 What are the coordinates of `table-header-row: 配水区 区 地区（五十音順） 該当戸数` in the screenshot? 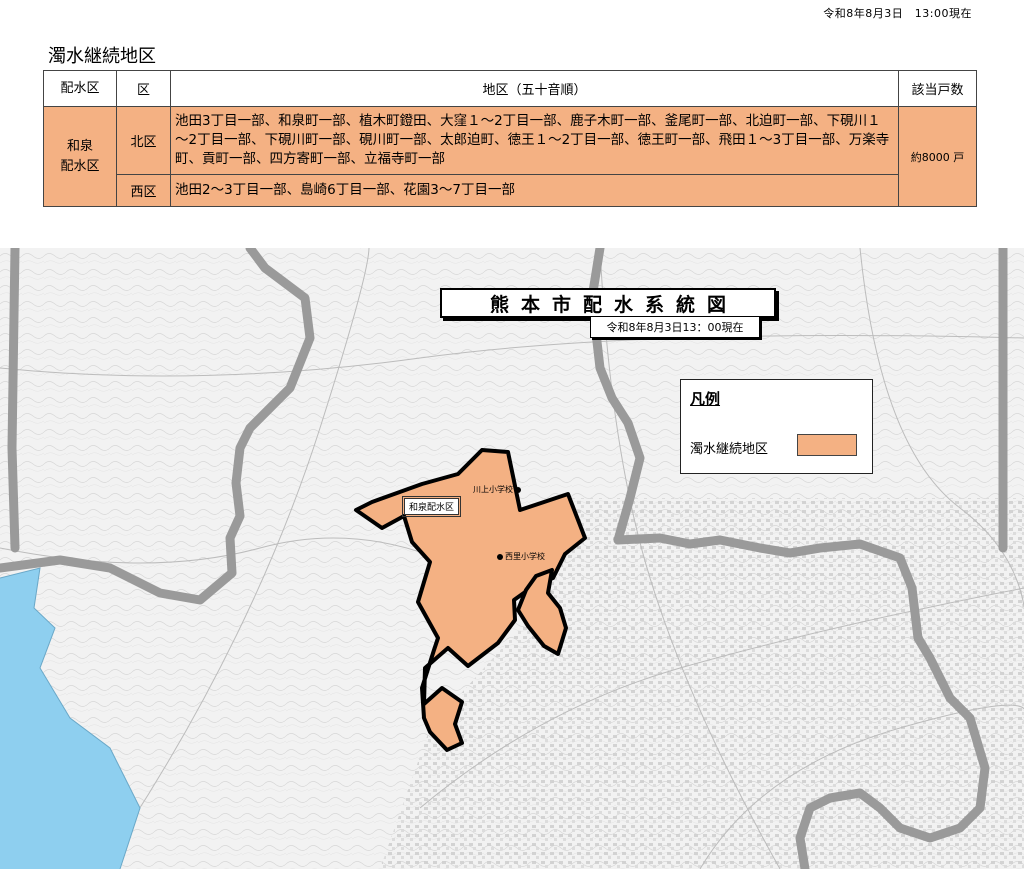 It's located at (510, 88).